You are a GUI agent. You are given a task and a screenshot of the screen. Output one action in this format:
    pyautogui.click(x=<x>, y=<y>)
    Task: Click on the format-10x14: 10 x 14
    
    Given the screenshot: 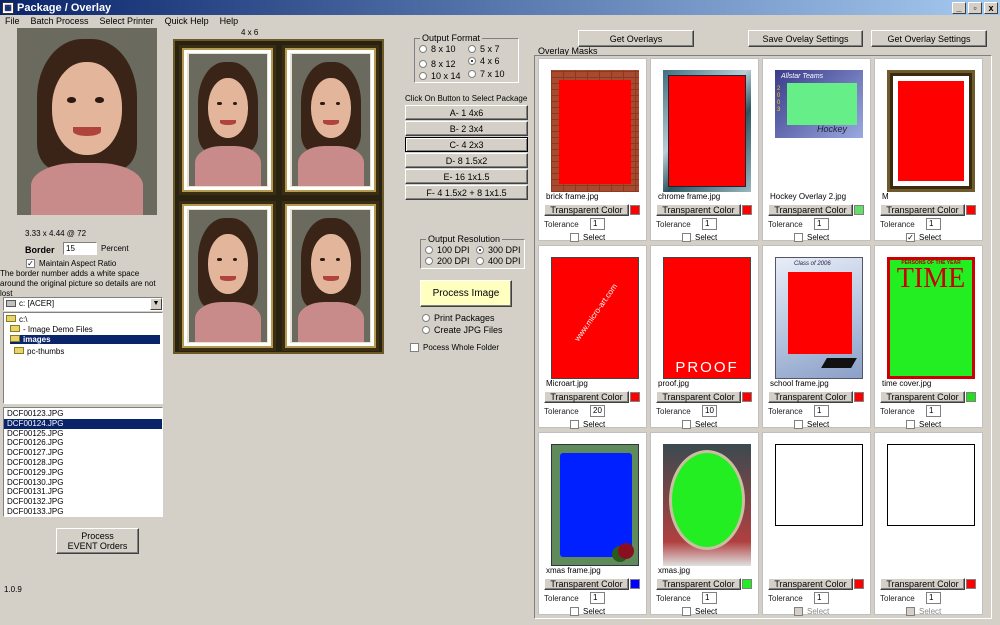 What is the action you would take?
    pyautogui.click(x=440, y=76)
    